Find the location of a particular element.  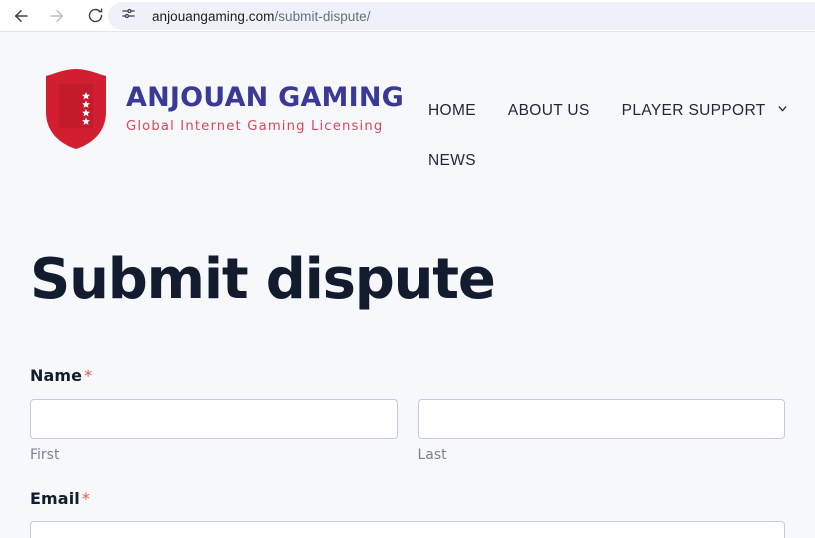

url-path: /submit-dispute/ is located at coordinates (322, 16).